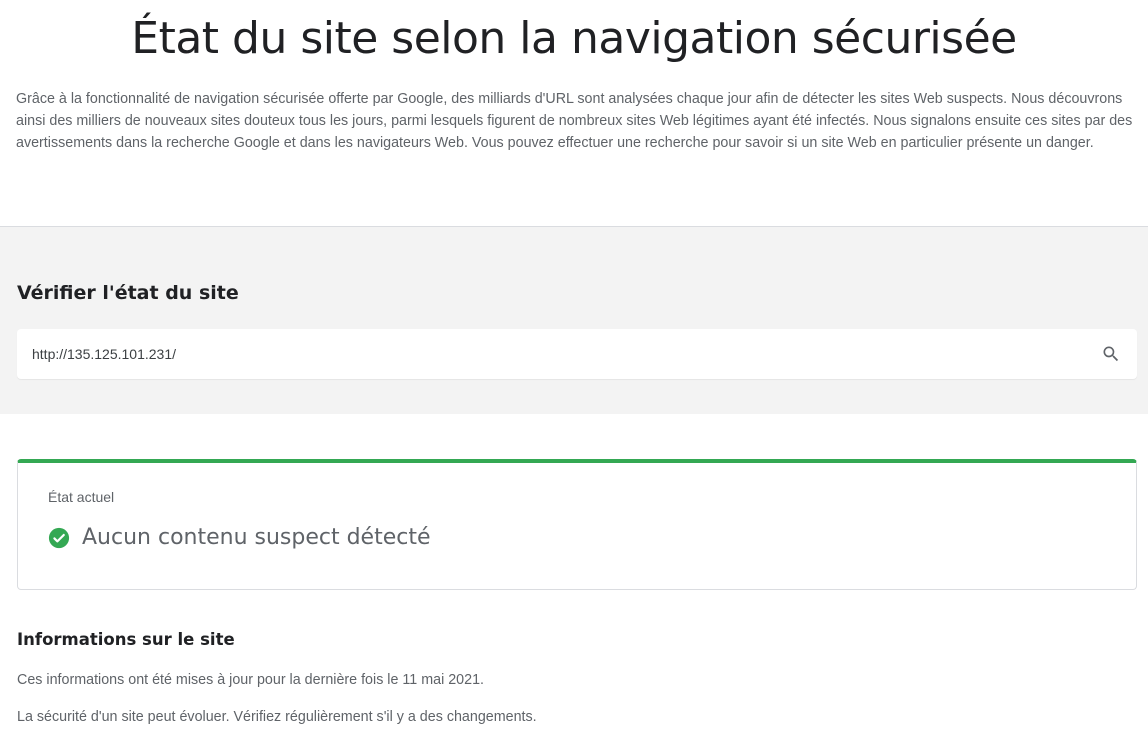 This screenshot has width=1148, height=742. What do you see at coordinates (81, 497) in the screenshot?
I see `status-label: État actuel` at bounding box center [81, 497].